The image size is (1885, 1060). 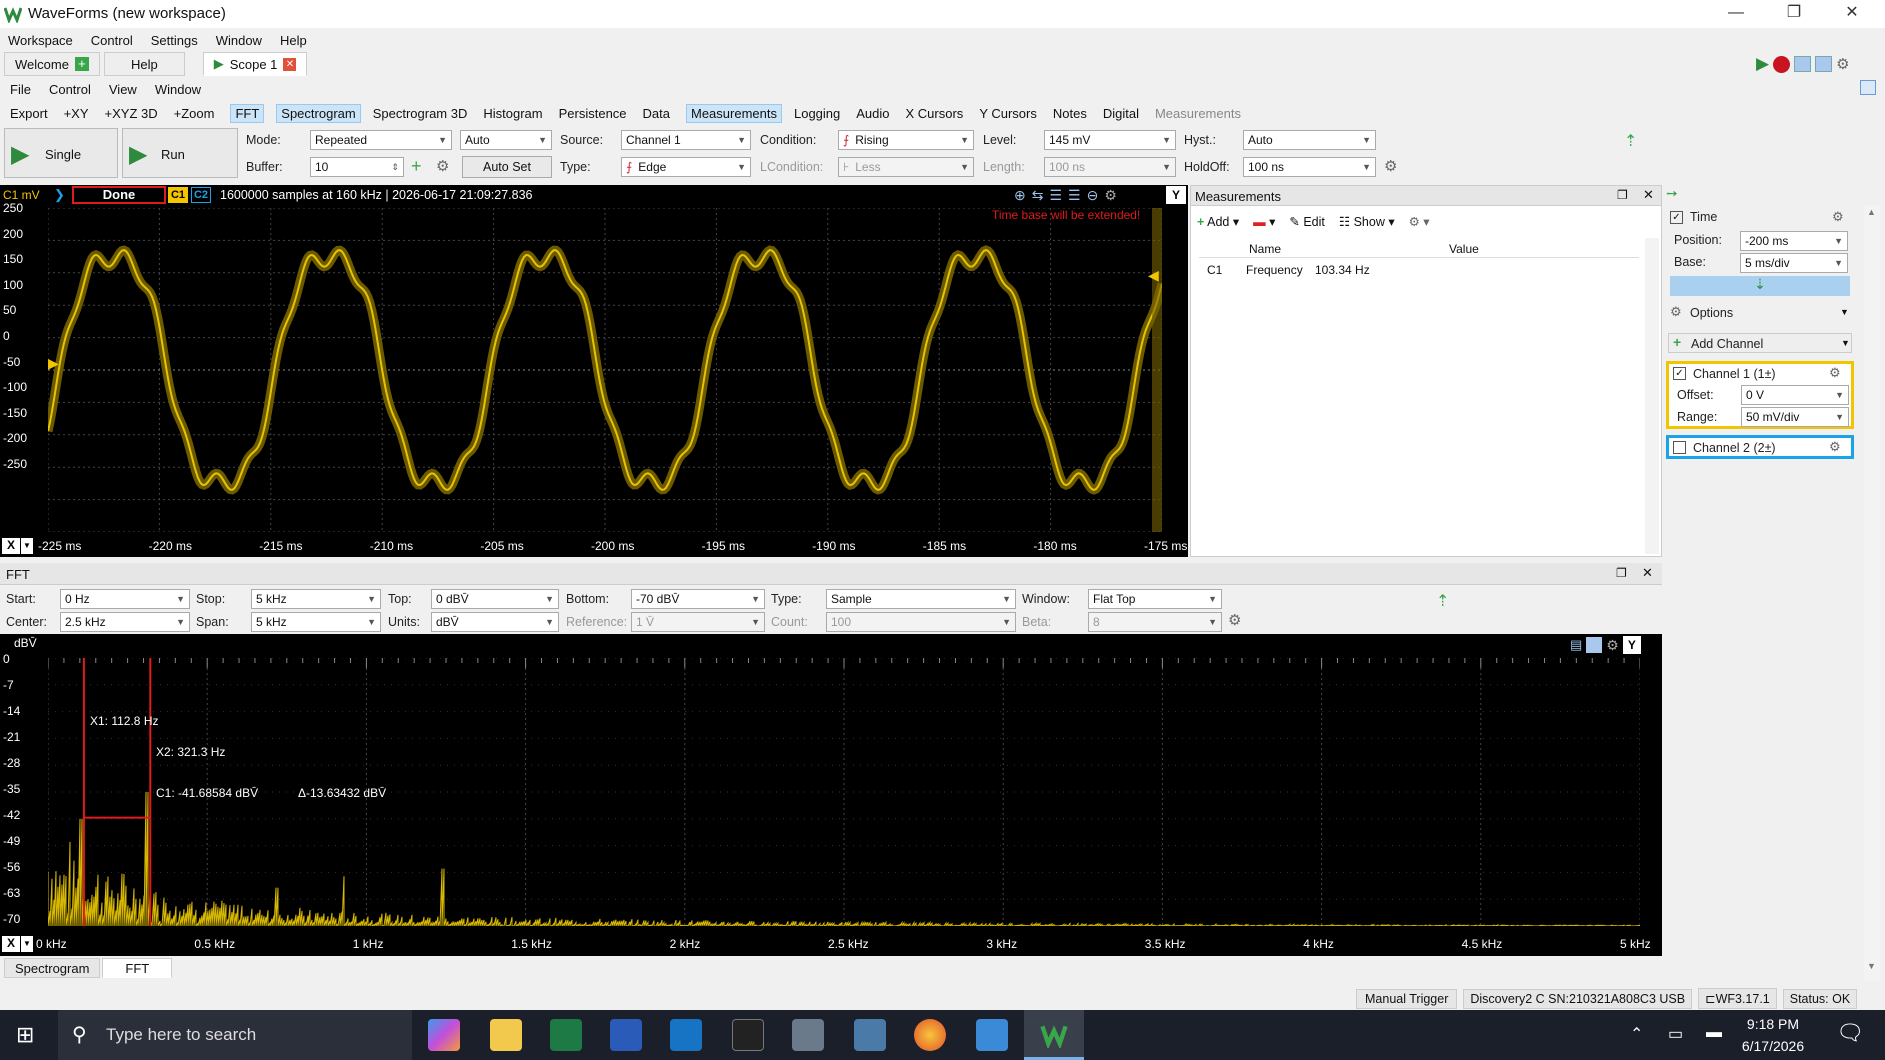 What do you see at coordinates (70, 89) in the screenshot?
I see `scope-menu-control: Control` at bounding box center [70, 89].